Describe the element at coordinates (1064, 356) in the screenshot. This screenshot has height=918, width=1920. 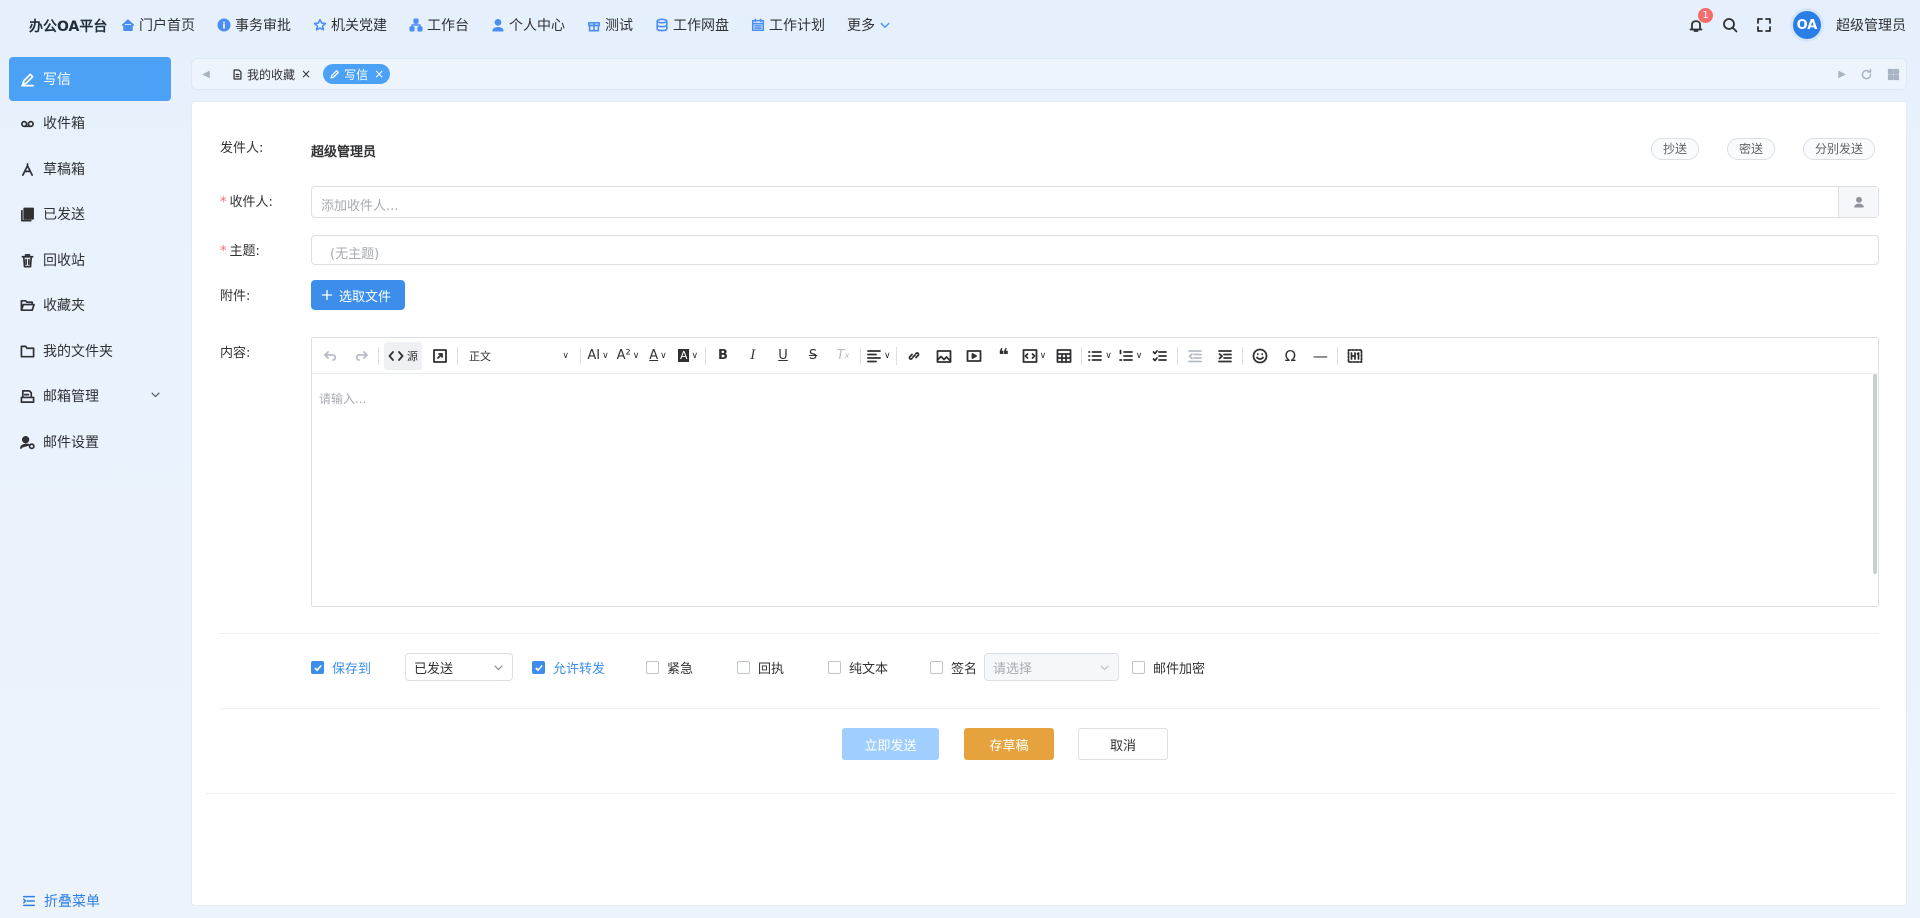
I see `table-icon` at that location.